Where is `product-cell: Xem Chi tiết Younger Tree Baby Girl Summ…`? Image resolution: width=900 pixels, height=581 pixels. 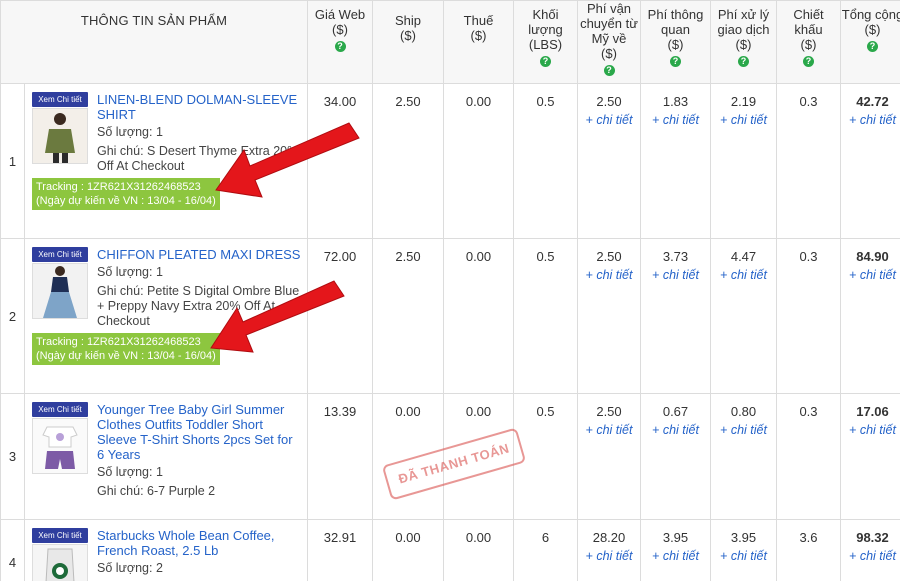 product-cell: Xem Chi tiết Younger Tree Baby Girl Summ… is located at coordinates (166, 456).